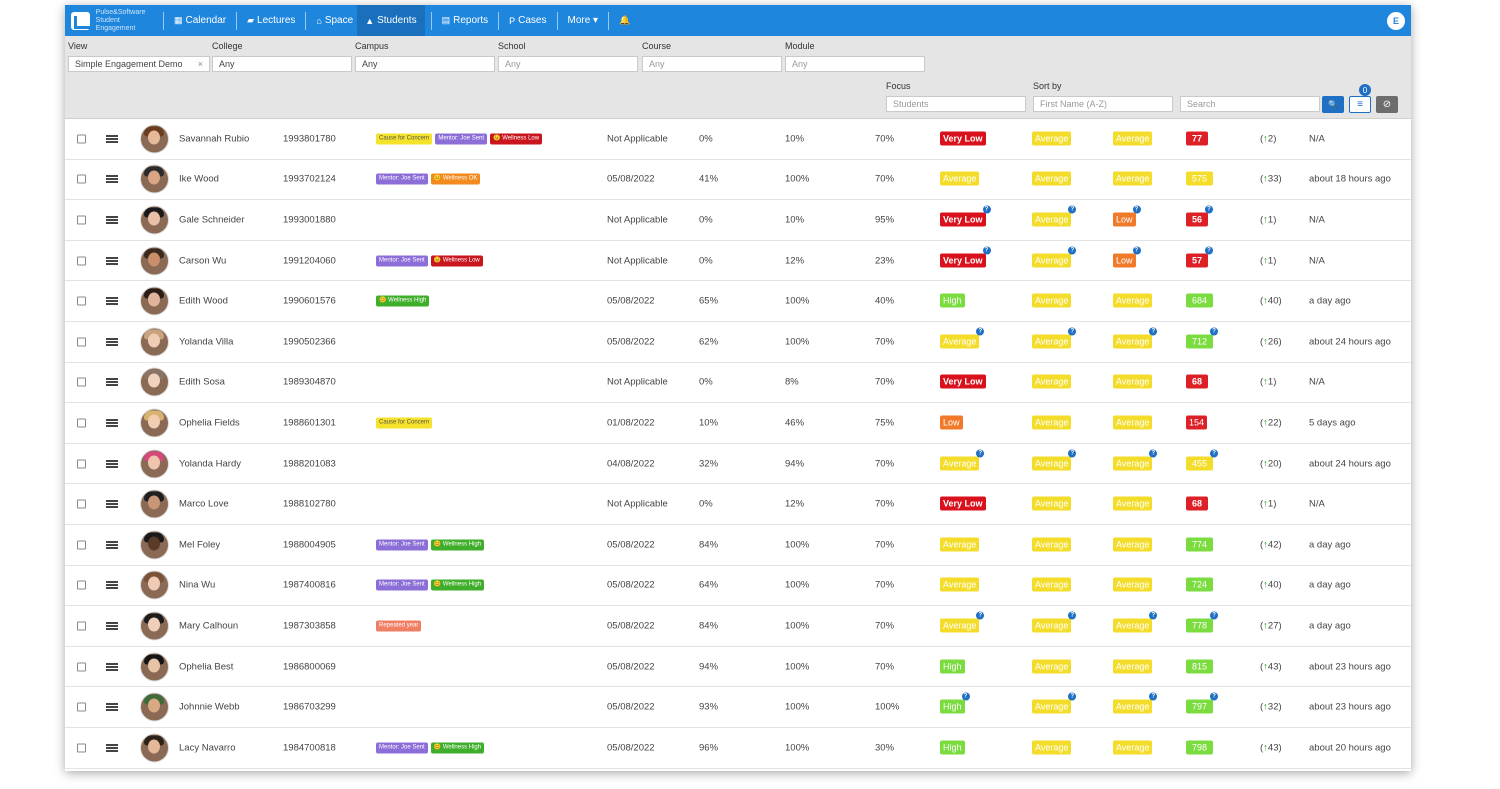  Describe the element at coordinates (204, 504) in the screenshot. I see `student-name: Marco Love` at that location.